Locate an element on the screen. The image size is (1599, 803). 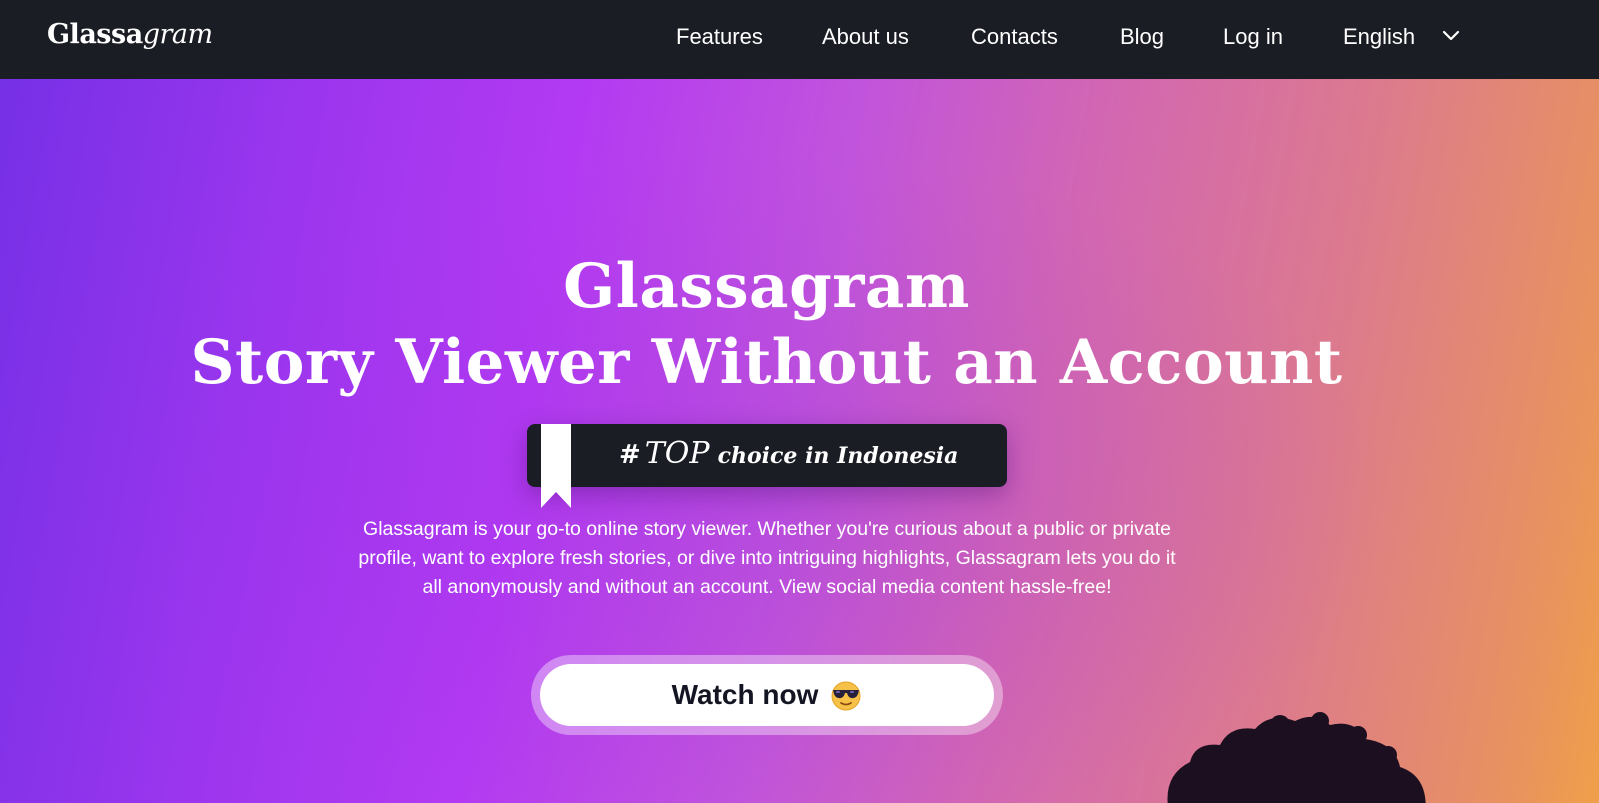
badge-top: TOP is located at coordinates (677, 453).